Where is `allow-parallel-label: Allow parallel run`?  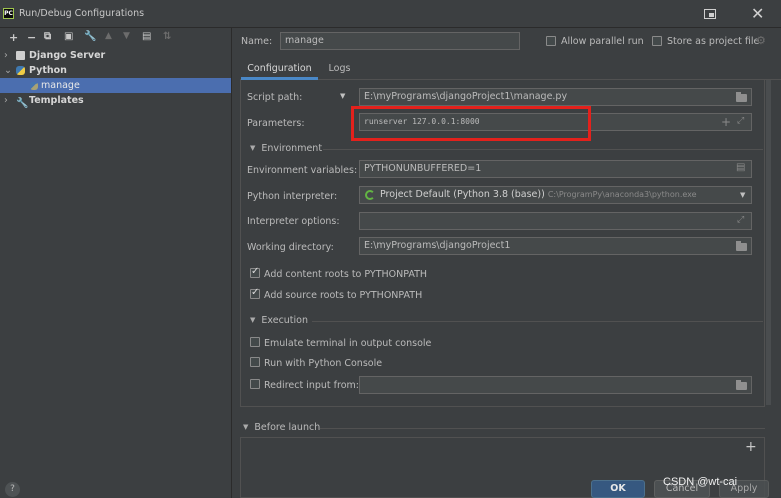 allow-parallel-label: Allow parallel run is located at coordinates (602, 41).